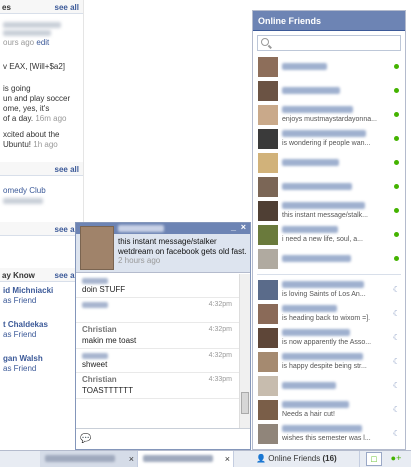 The width and height of the screenshot is (411, 467). I want to click on friend-row: is now apparently the Asso... ☾, so click(329, 338).